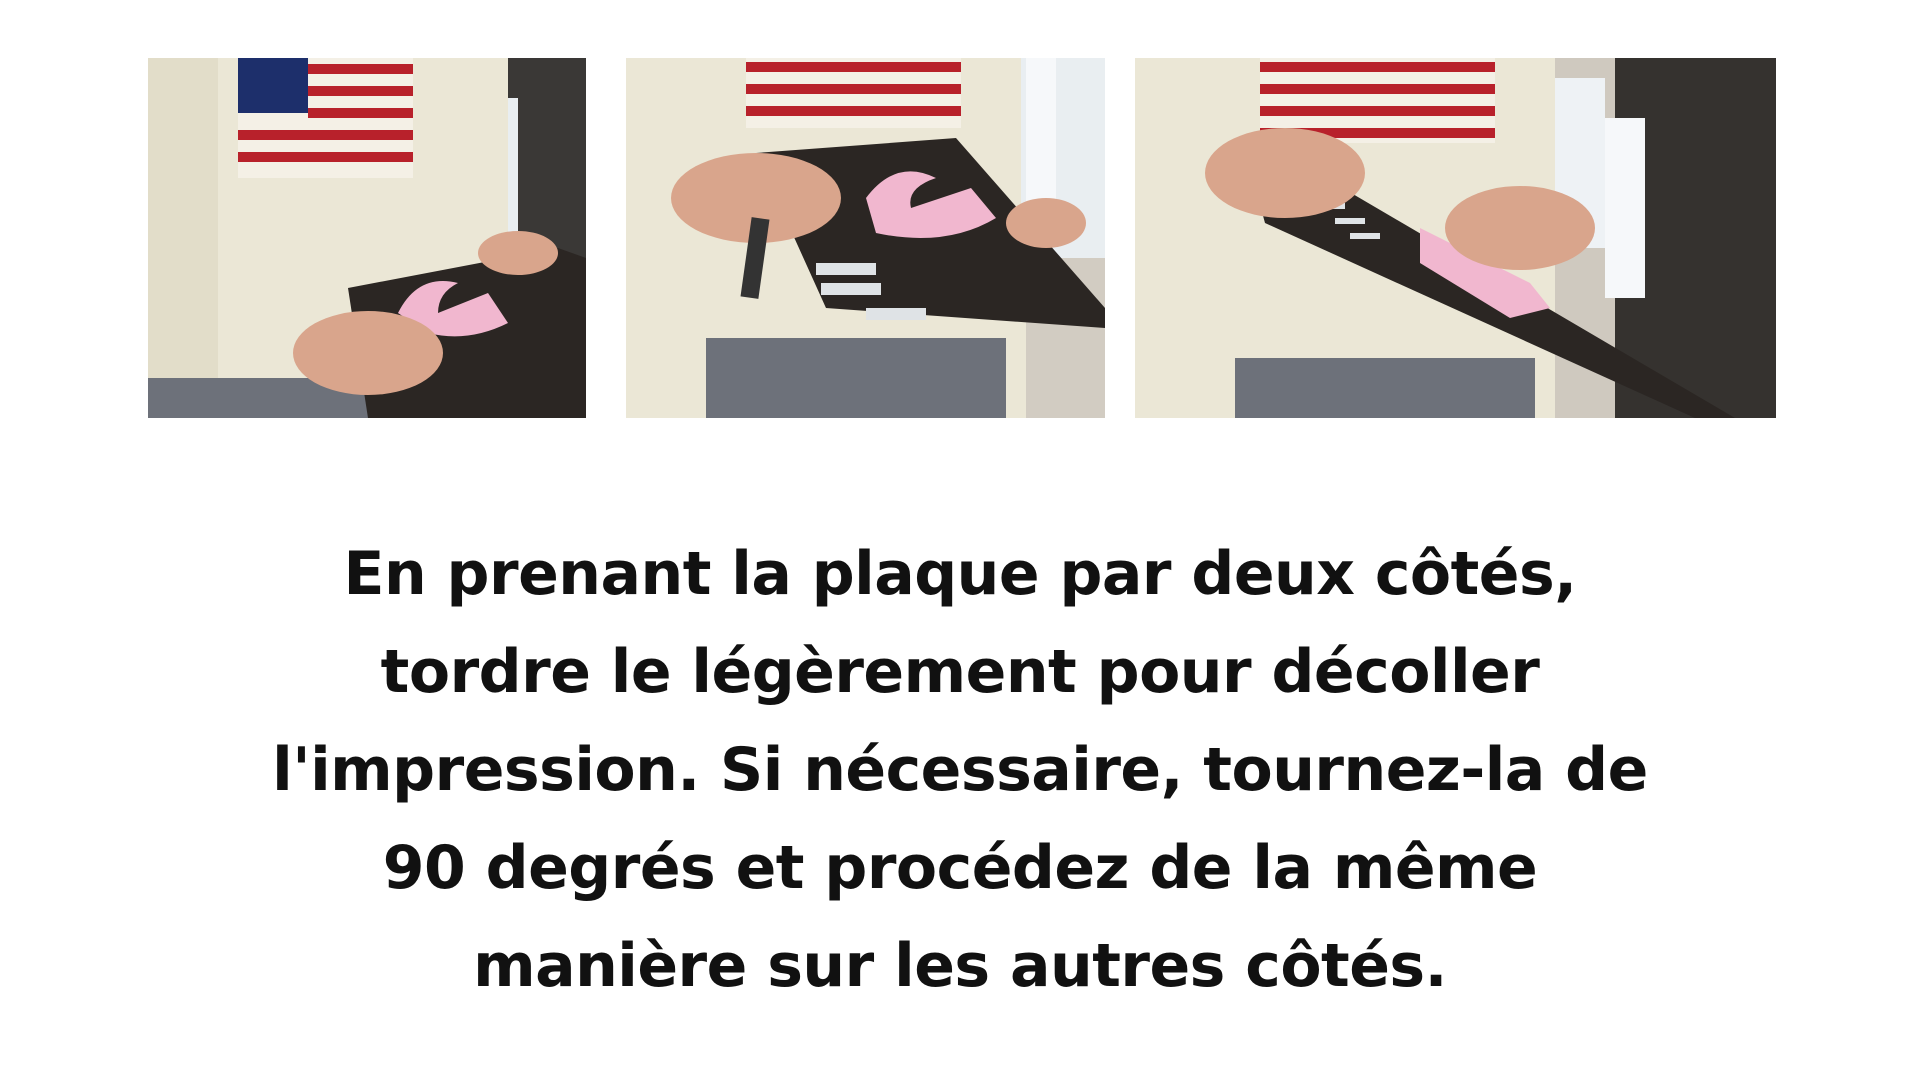 This screenshot has height=1080, width=1920. I want to click on photo-bending-plate, so click(865, 238).